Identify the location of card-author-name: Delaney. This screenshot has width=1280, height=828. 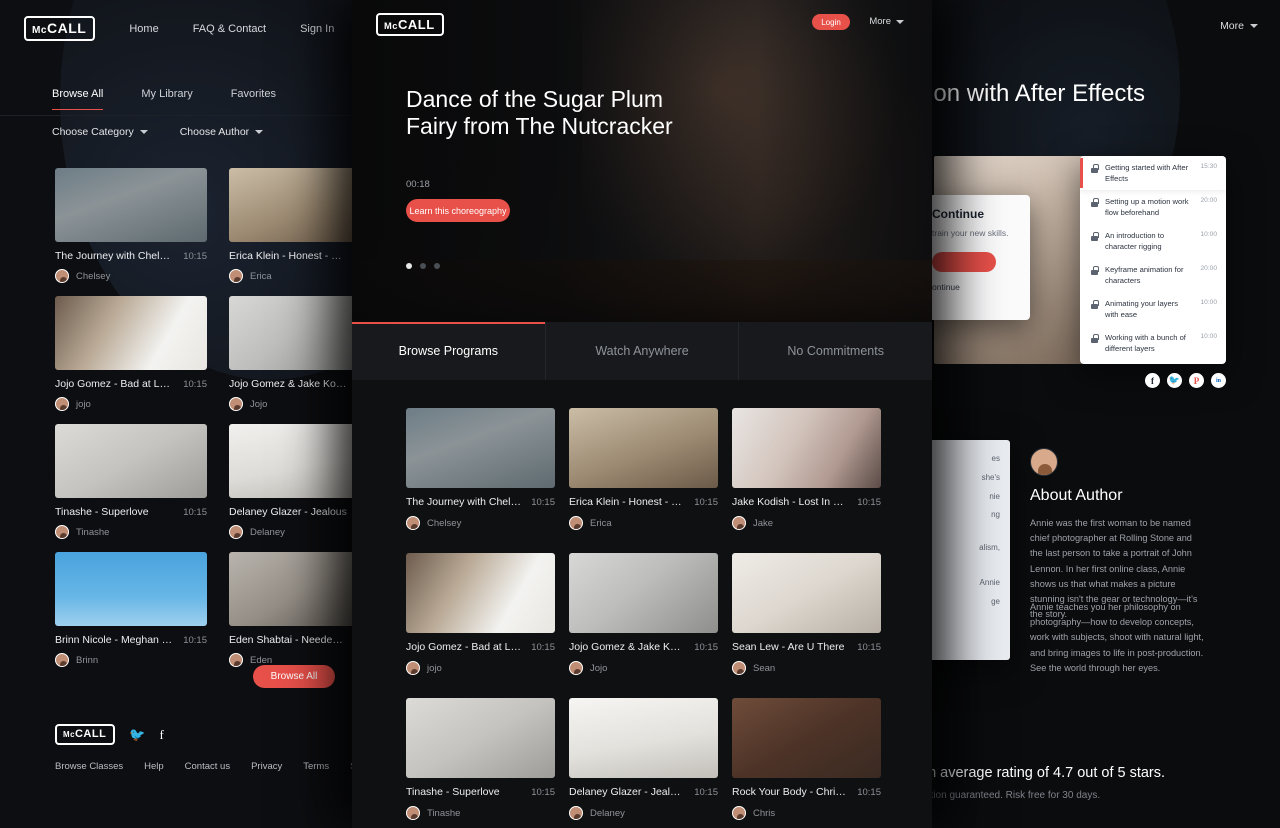
(607, 813).